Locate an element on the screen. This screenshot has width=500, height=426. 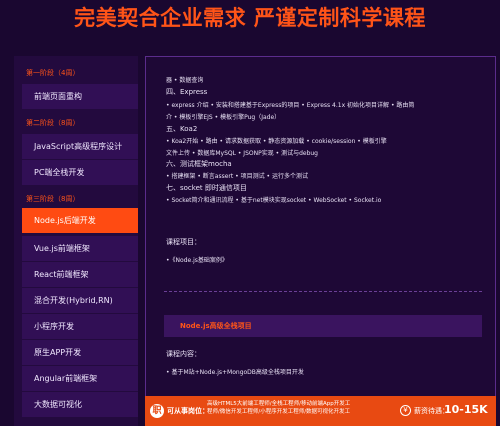
stage-label-2: 第二阶段（8周） is located at coordinates (53, 123).